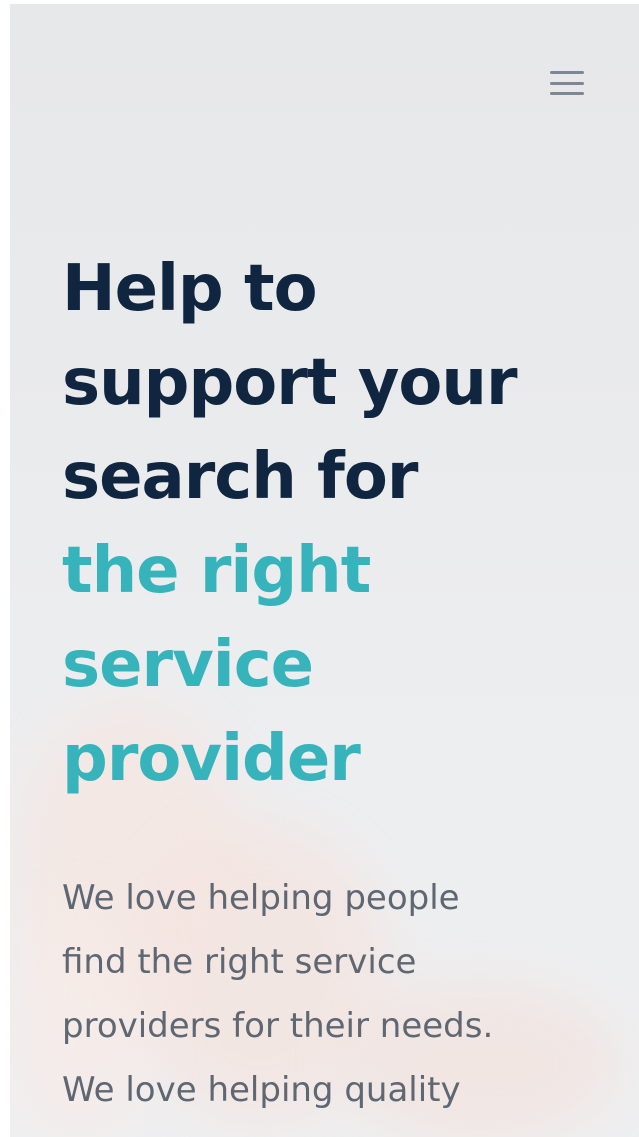 This screenshot has width=639, height=1137. What do you see at coordinates (216, 571) in the screenshot?
I see `headline-accent-line: the right` at bounding box center [216, 571].